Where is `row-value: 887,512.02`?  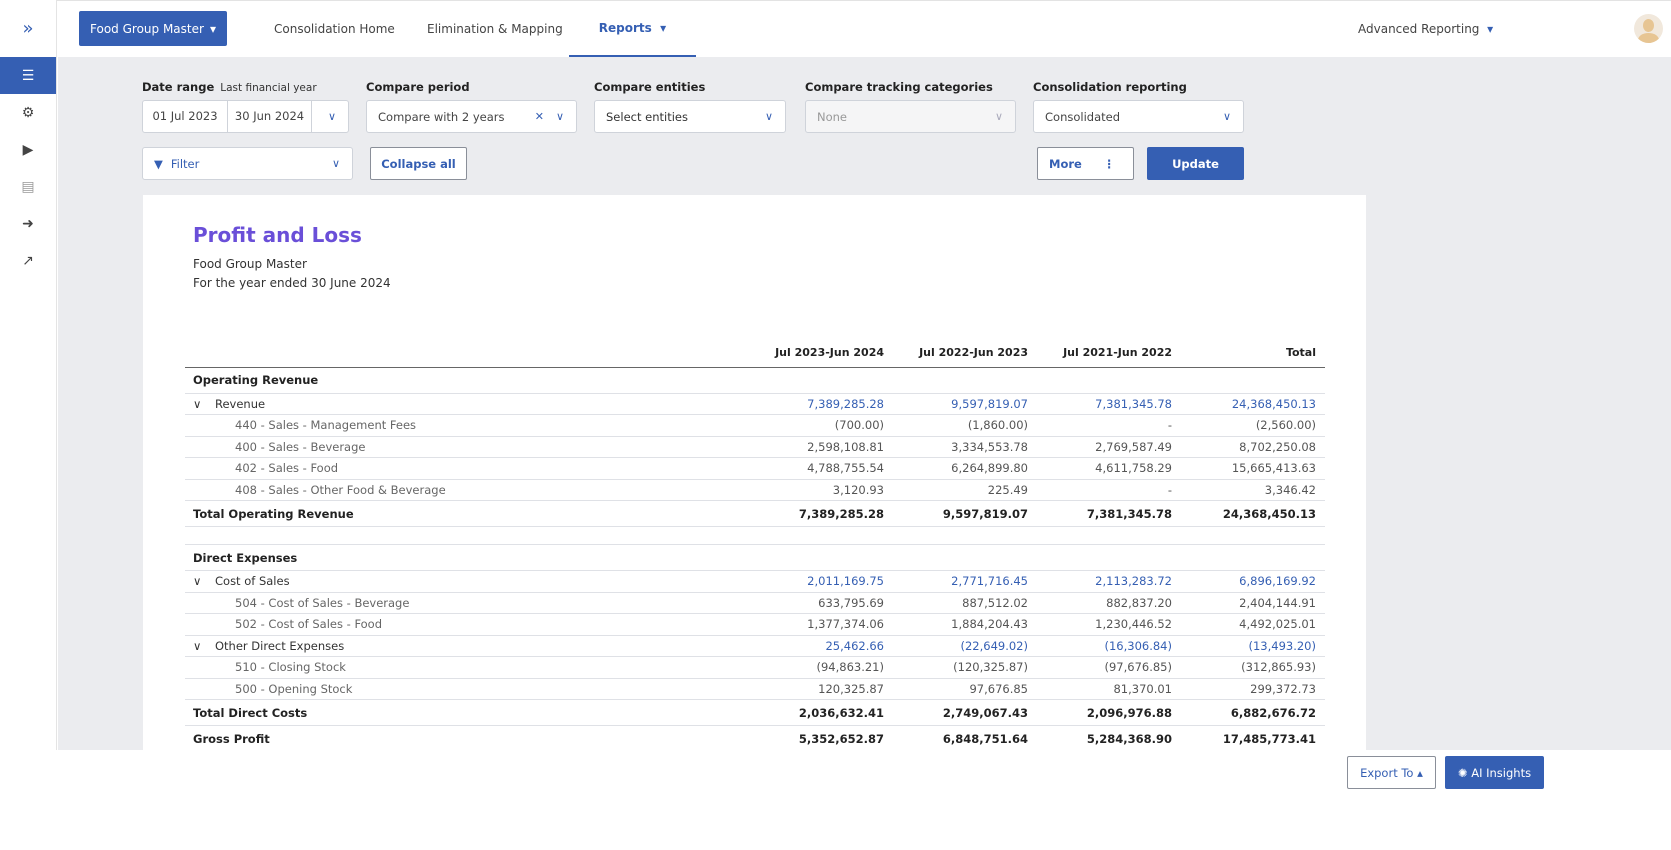 row-value: 887,512.02 is located at coordinates (965, 603).